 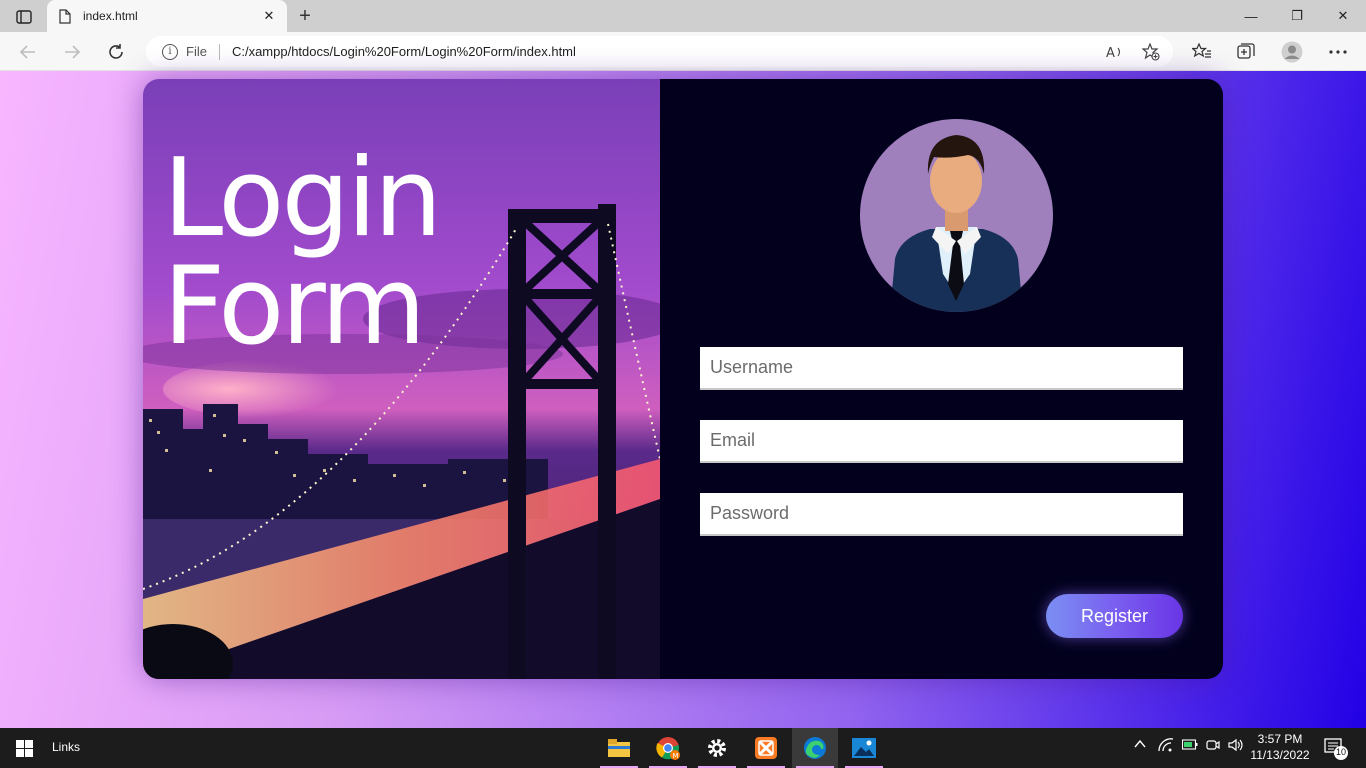 What do you see at coordinates (1297, 16) in the screenshot?
I see `restore-button: ❐` at bounding box center [1297, 16].